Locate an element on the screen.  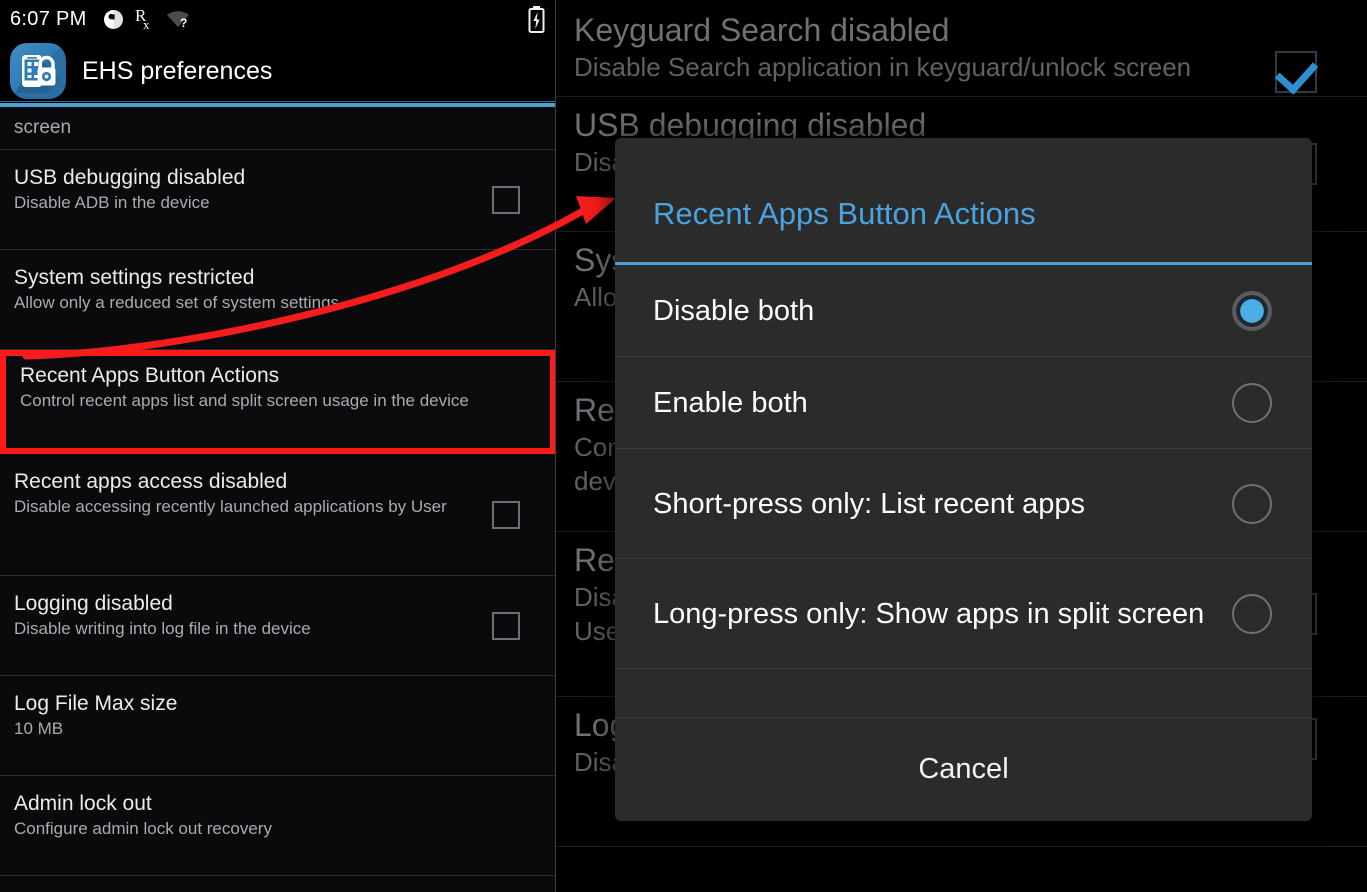
status-bar: 6:07 PM R x ? is located at coordinates (277, 19).